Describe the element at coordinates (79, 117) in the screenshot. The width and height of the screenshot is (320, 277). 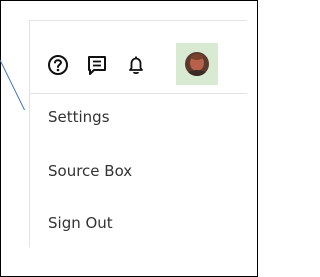
I see `menu-item-settings: Settings` at that location.